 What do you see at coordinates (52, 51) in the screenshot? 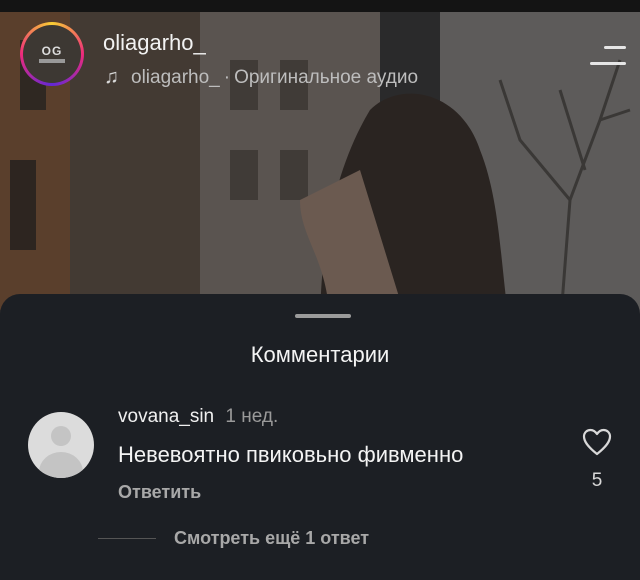
I see `avatar-logo-text: OG` at bounding box center [52, 51].